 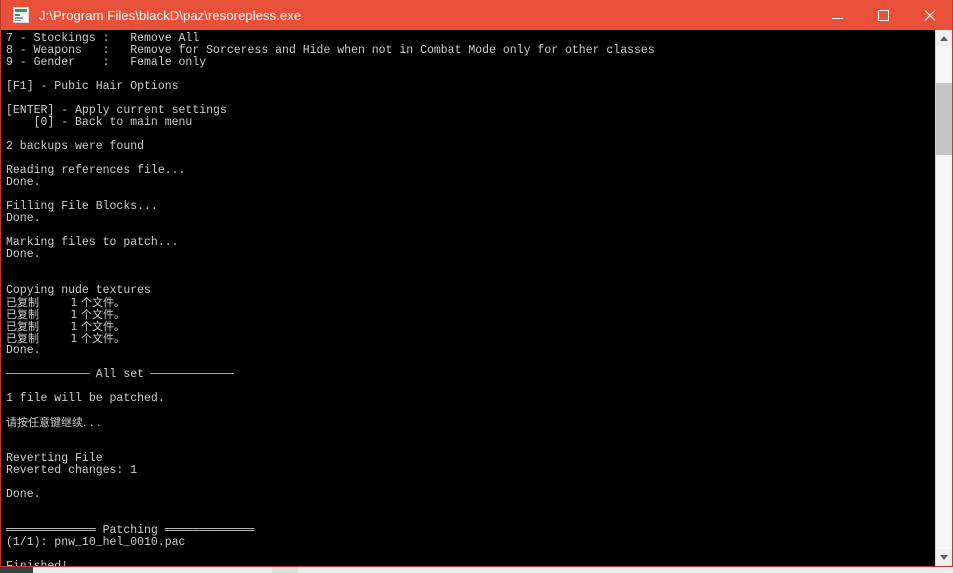 What do you see at coordinates (75, 146) in the screenshot?
I see `console-line: 2 backups were found` at bounding box center [75, 146].